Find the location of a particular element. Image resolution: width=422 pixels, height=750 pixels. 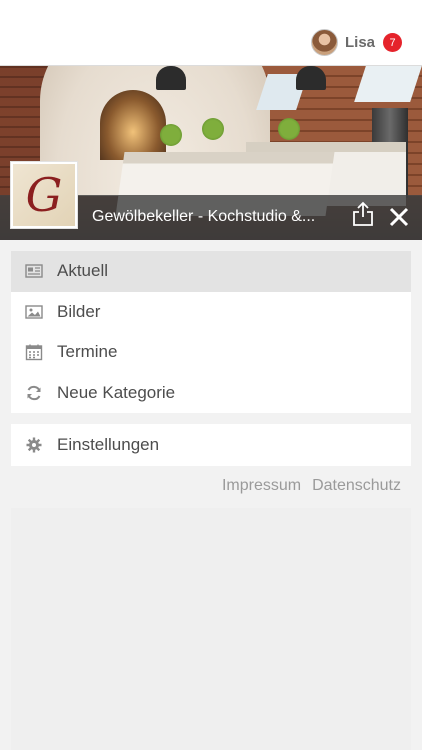

top-bar: Lisa 7 is located at coordinates (211, 33).